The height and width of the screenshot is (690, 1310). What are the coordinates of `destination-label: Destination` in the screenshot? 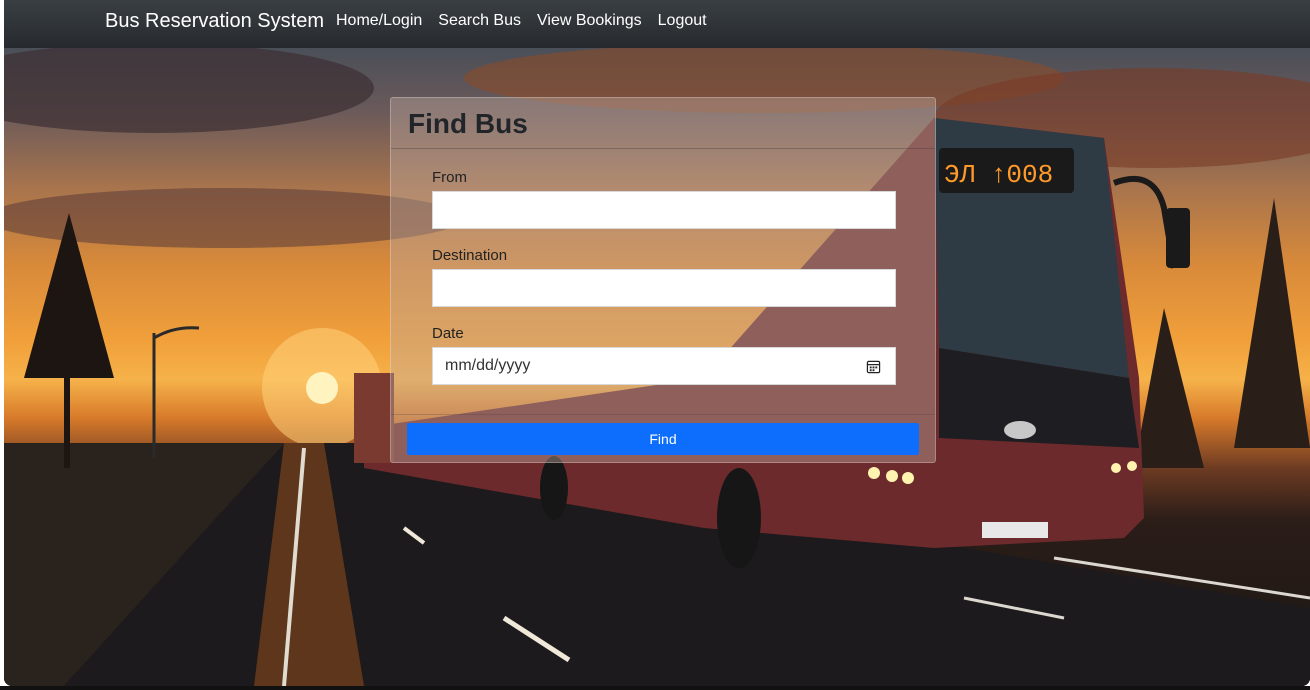 It's located at (470, 255).